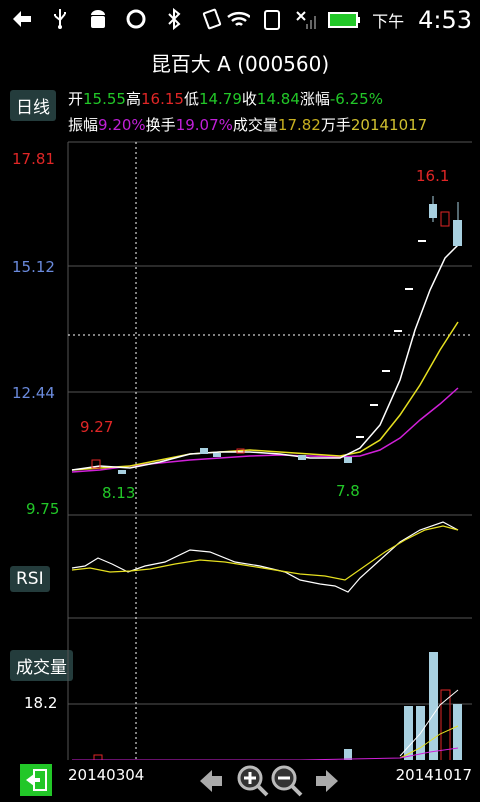 This screenshot has height=802, width=480. What do you see at coordinates (348, 491) in the screenshot?
I see `annotation-low-mid: 7.8` at bounding box center [348, 491].